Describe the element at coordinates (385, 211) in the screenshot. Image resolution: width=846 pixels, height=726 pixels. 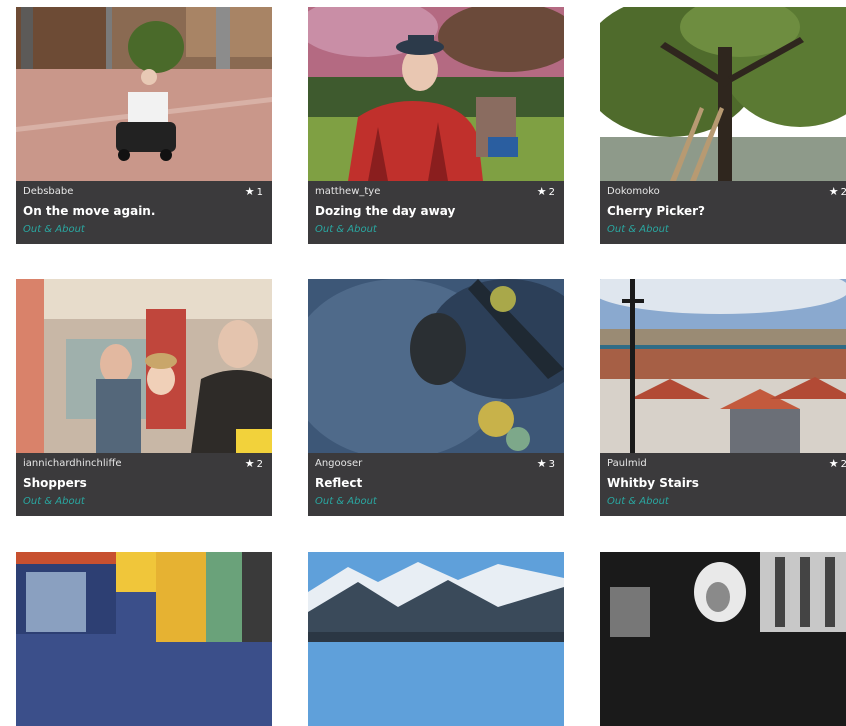
I see `photo-title: Dozing the day away` at that location.